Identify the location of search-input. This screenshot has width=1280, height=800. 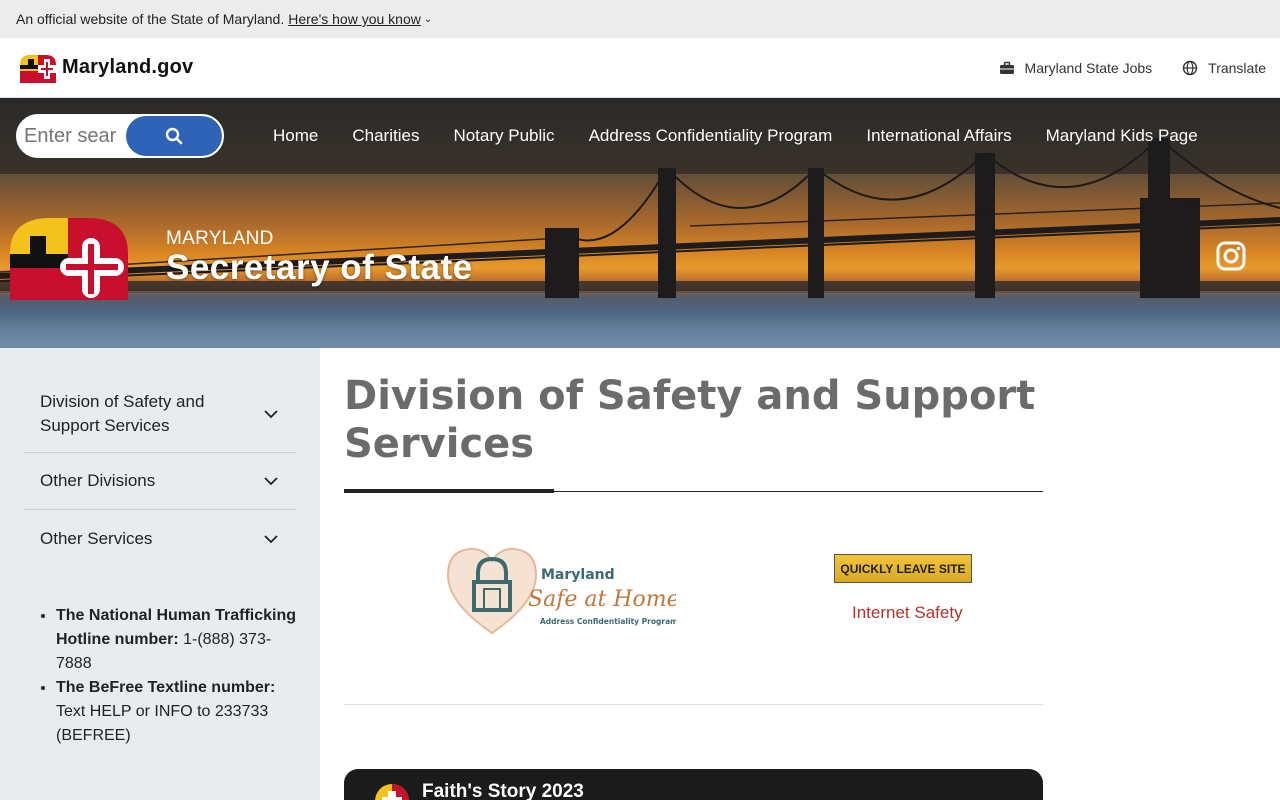
(73, 136).